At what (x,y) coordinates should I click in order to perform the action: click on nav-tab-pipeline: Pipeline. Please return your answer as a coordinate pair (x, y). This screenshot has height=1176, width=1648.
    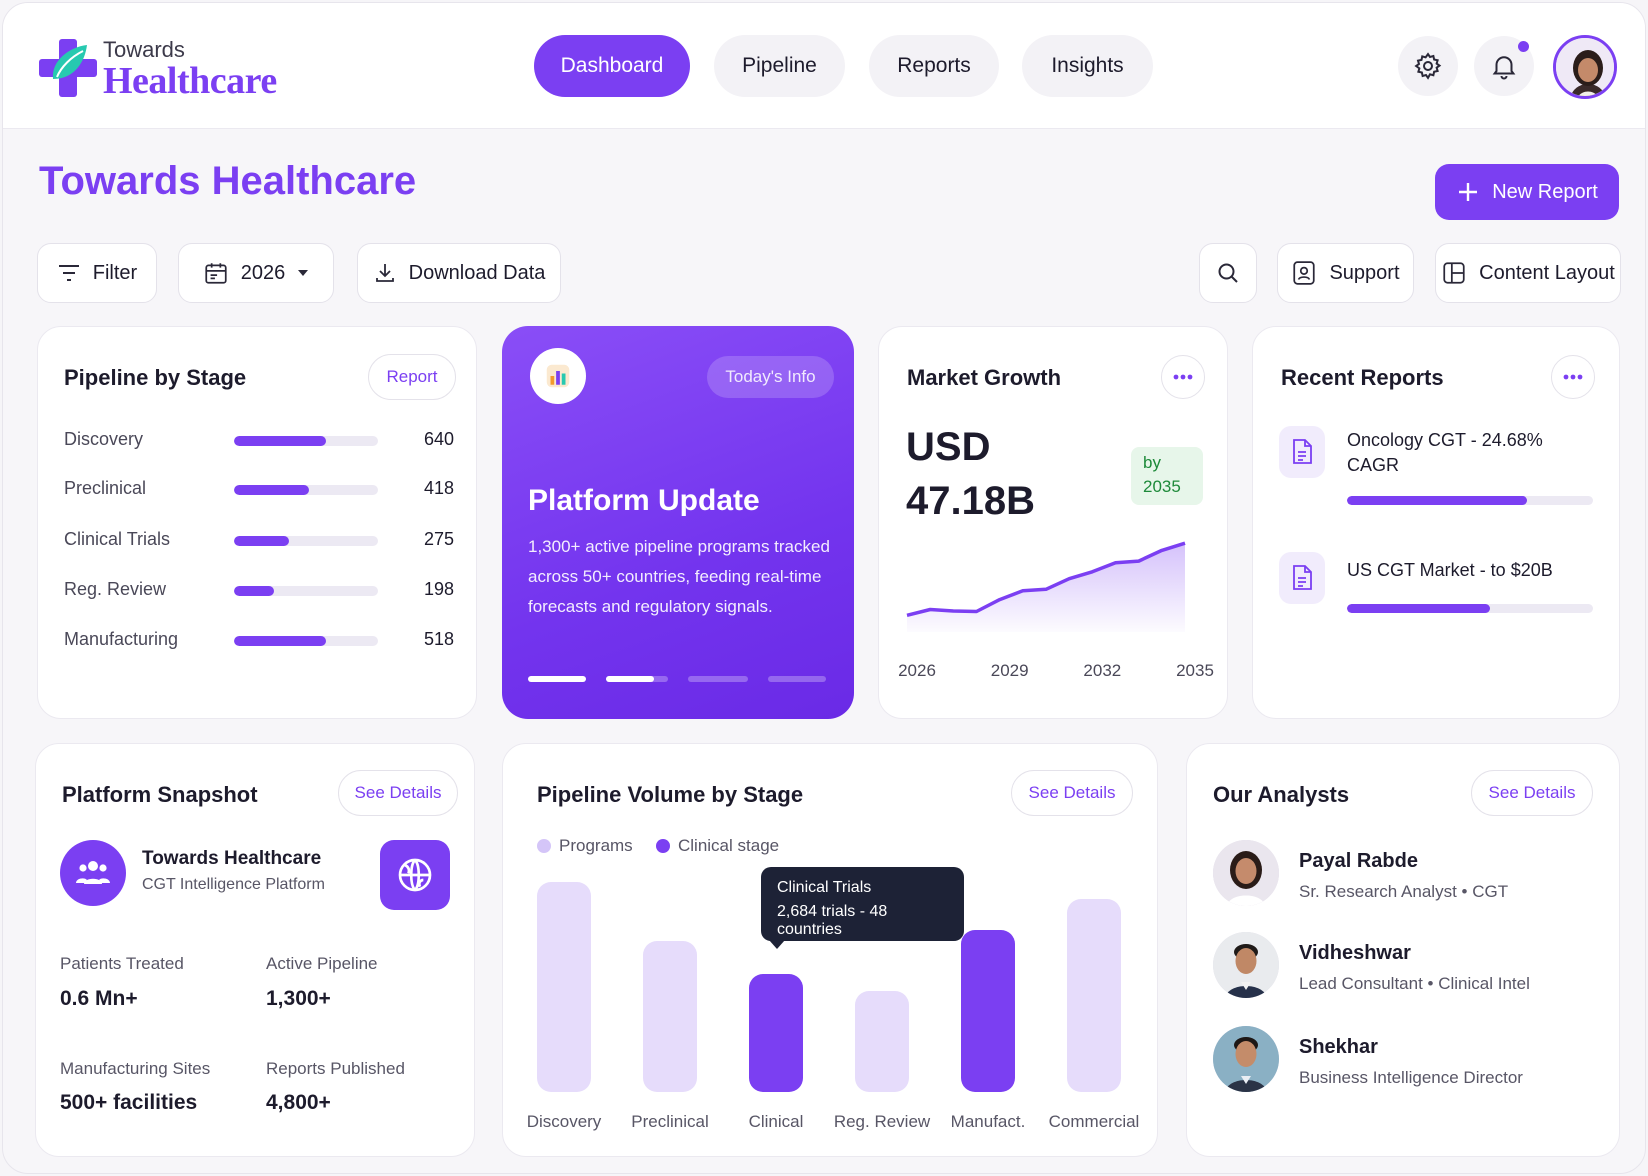
    Looking at the image, I should click on (779, 66).